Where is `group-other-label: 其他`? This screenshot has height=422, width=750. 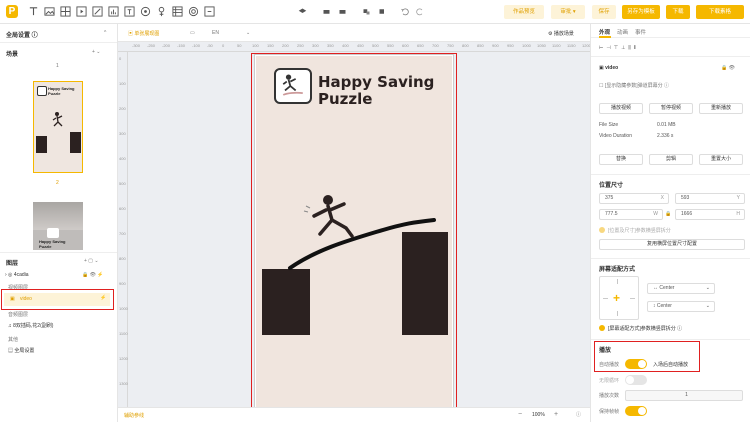
group-other-label: 其他 is located at coordinates (13, 340).